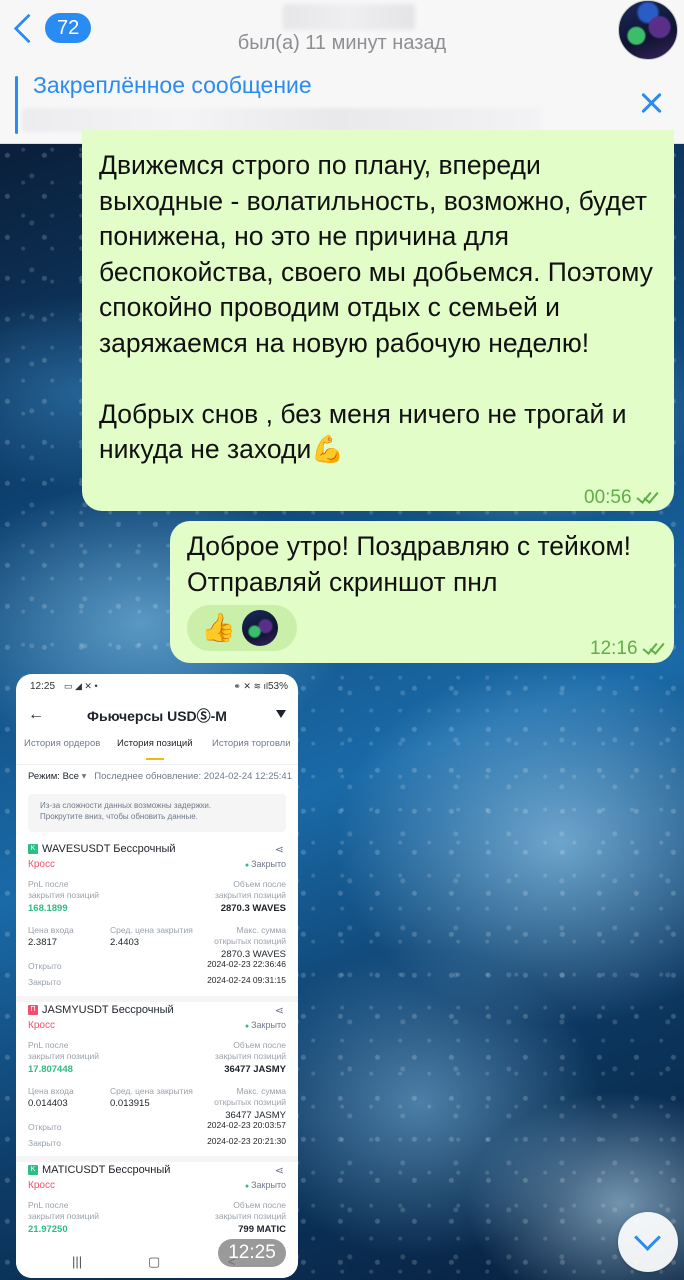  Describe the element at coordinates (262, 1229) in the screenshot. I see `volume-value: 799 MATIC` at that location.